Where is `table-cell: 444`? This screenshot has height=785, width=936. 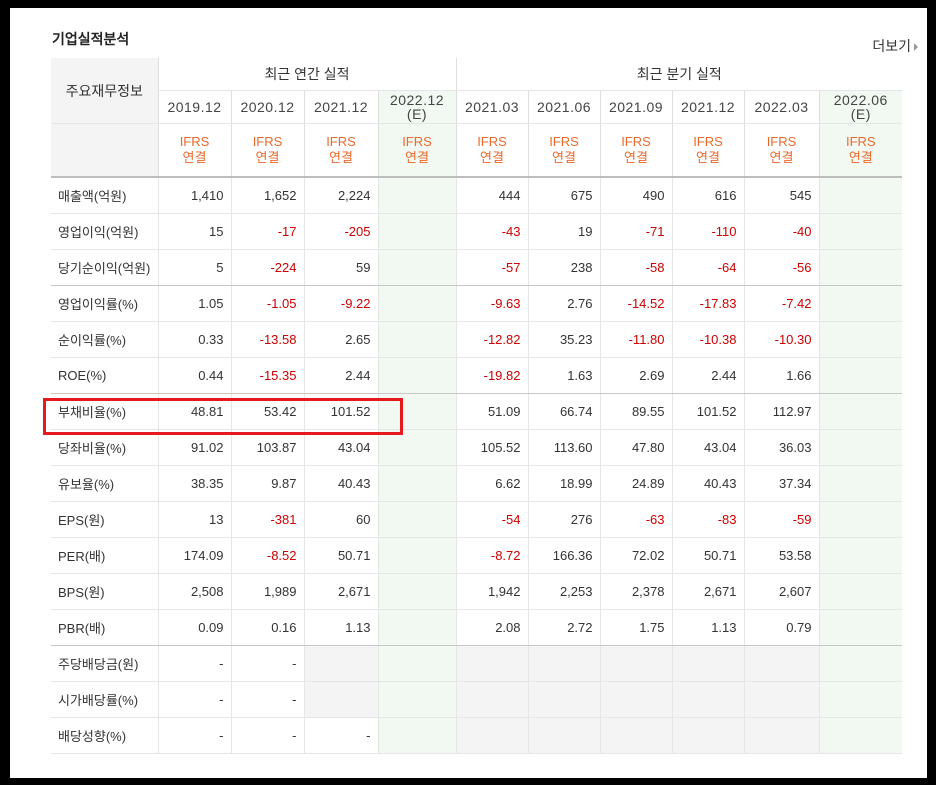 table-cell: 444 is located at coordinates (491, 195).